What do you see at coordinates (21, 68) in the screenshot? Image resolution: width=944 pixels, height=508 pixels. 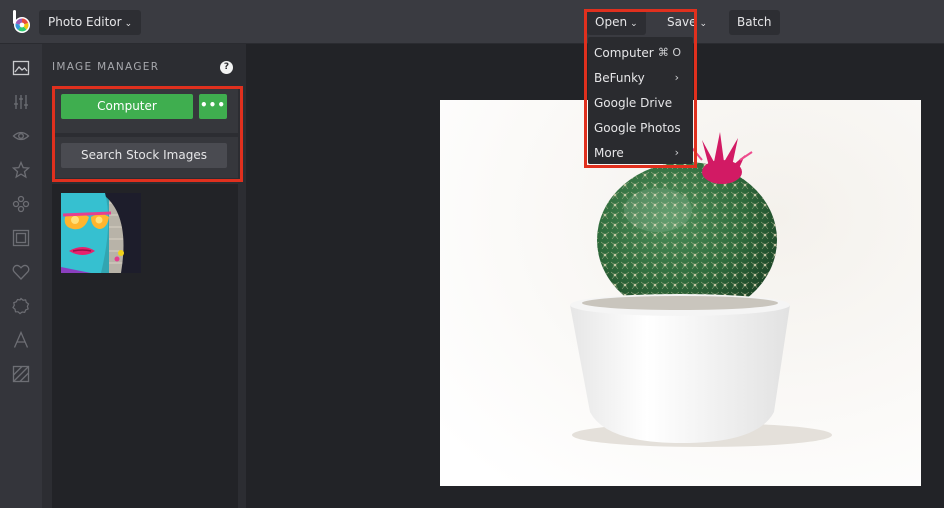 I see `image-icon` at bounding box center [21, 68].